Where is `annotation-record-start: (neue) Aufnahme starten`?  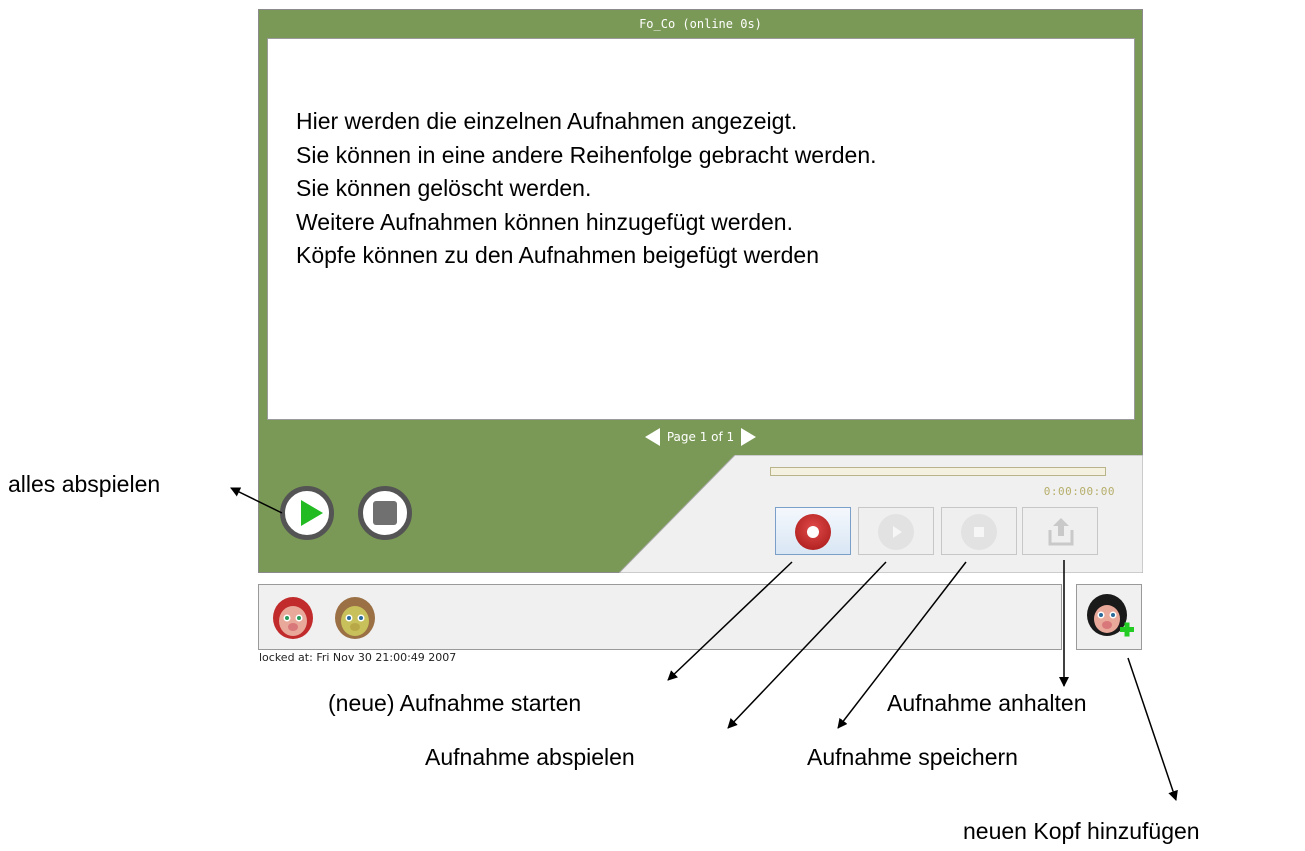 annotation-record-start: (neue) Aufnahme starten is located at coordinates (455, 703).